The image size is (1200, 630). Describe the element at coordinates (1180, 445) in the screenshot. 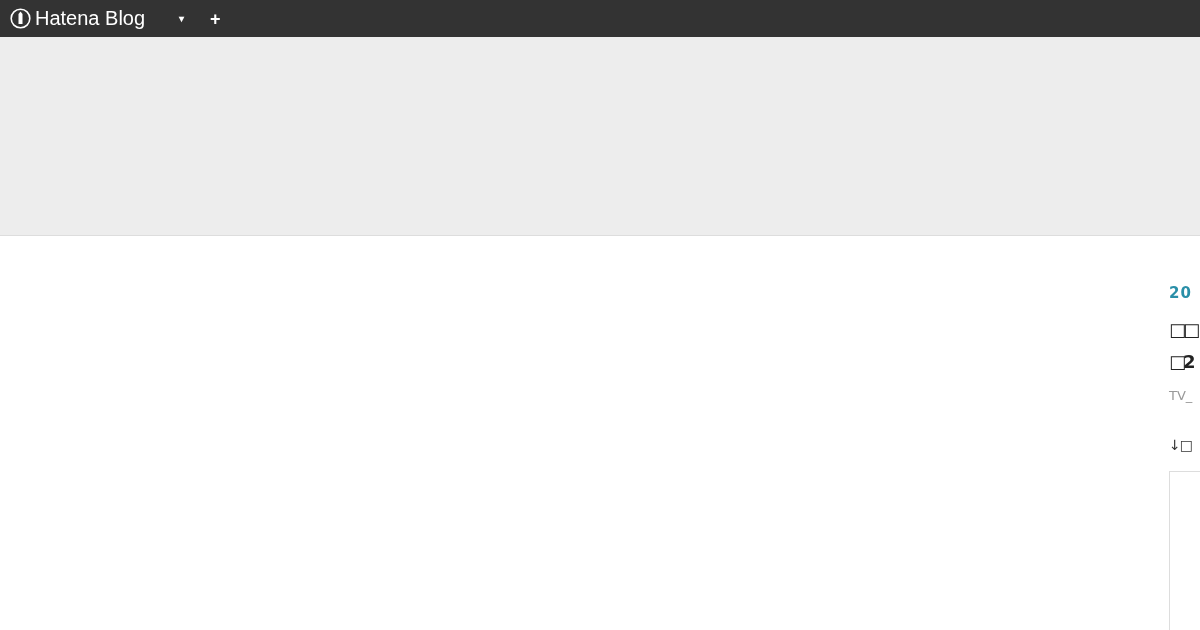

I see `entry-lead-text: ↓□` at that location.